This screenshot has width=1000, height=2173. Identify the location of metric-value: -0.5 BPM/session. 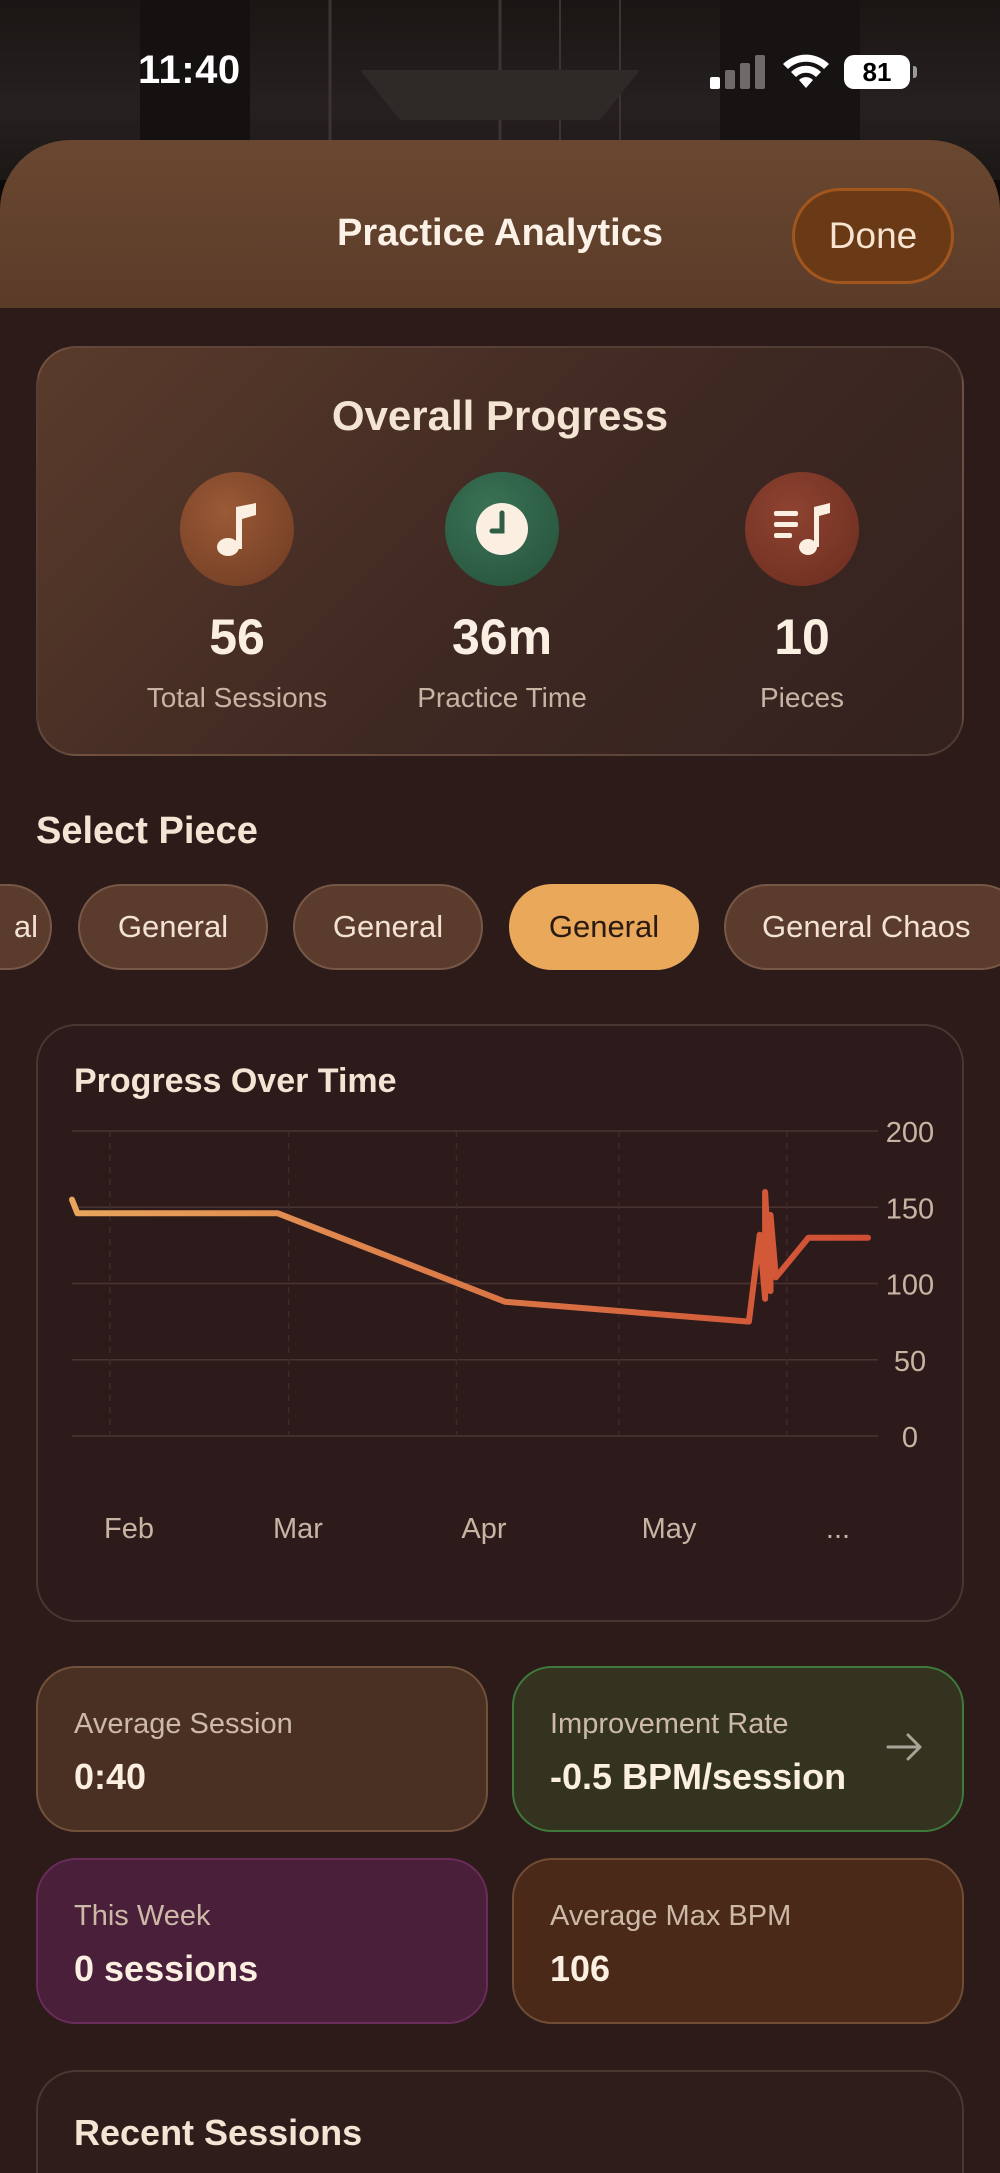
(698, 1776).